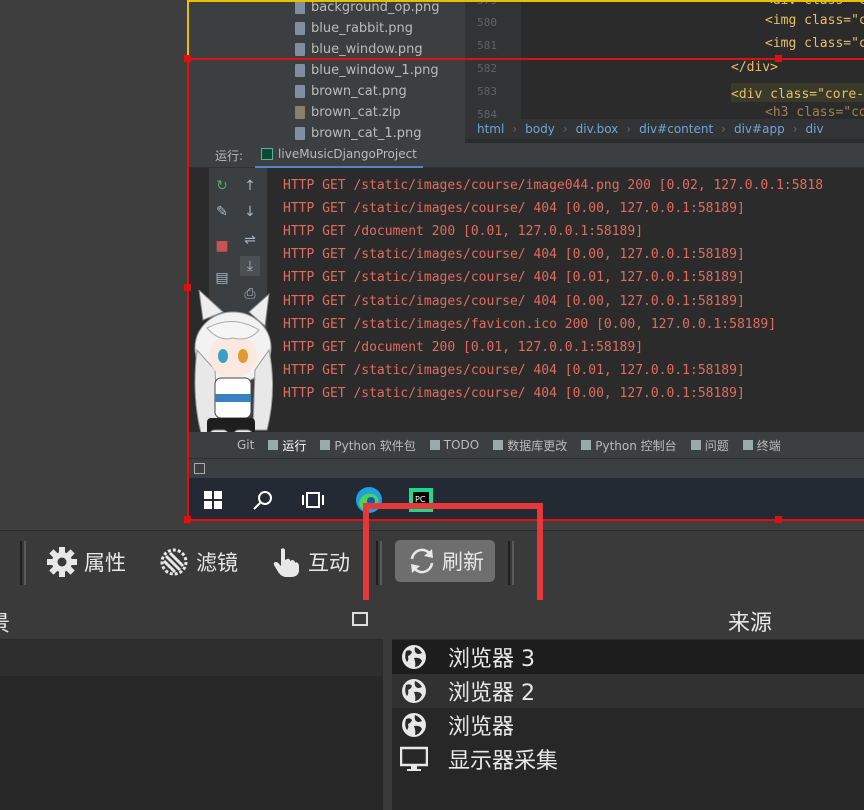  What do you see at coordinates (359, 49) in the screenshot?
I see `file-item: blue_window.png` at bounding box center [359, 49].